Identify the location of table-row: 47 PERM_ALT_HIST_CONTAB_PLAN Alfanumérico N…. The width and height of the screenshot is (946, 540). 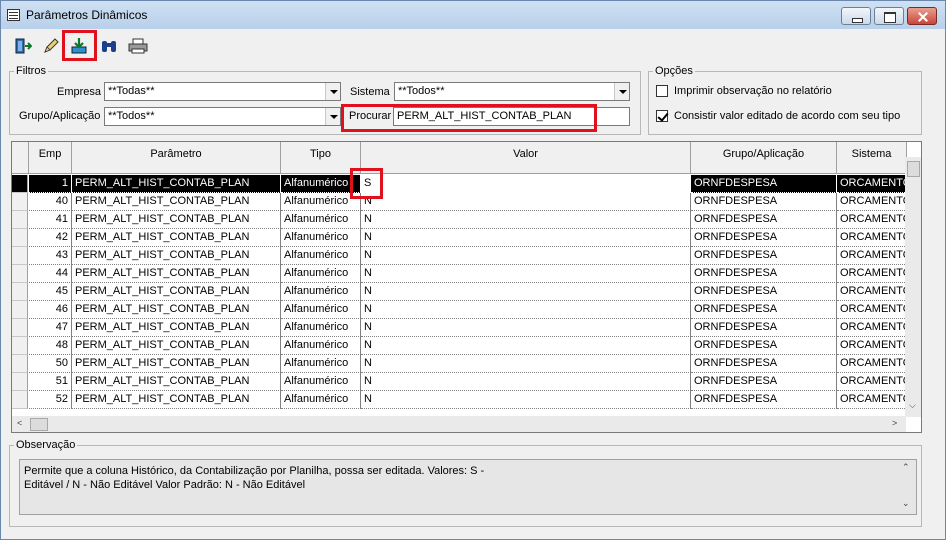
(459, 328).